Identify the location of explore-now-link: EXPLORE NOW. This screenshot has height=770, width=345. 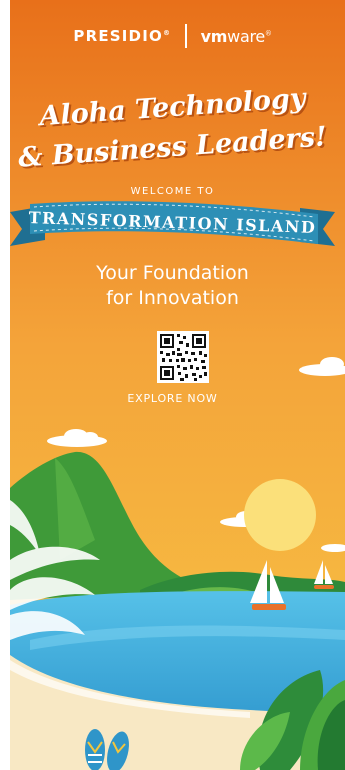
(172, 398).